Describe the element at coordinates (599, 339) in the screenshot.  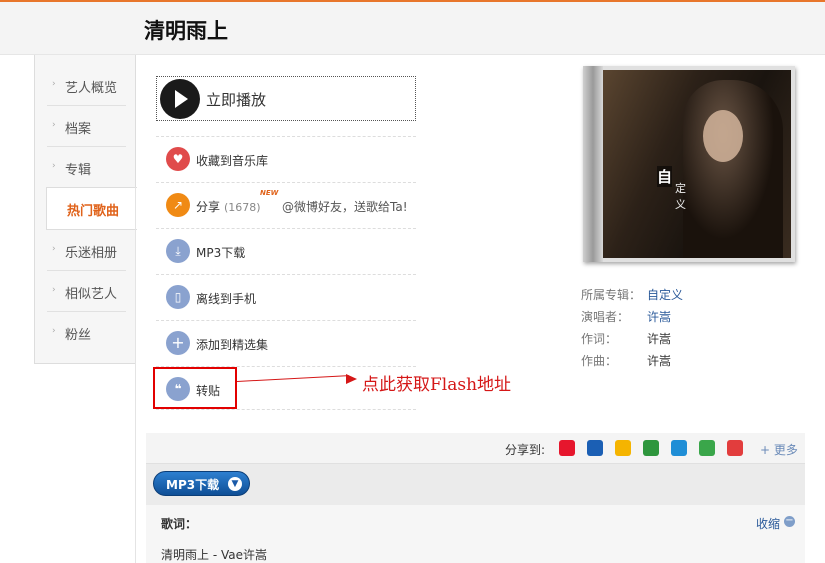
I see `meta-lyricist-key: 作词：` at that location.